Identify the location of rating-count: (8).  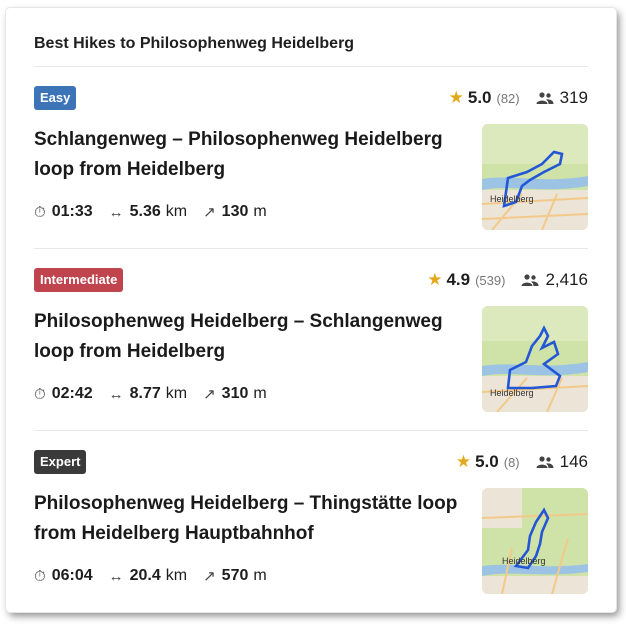
(511, 462).